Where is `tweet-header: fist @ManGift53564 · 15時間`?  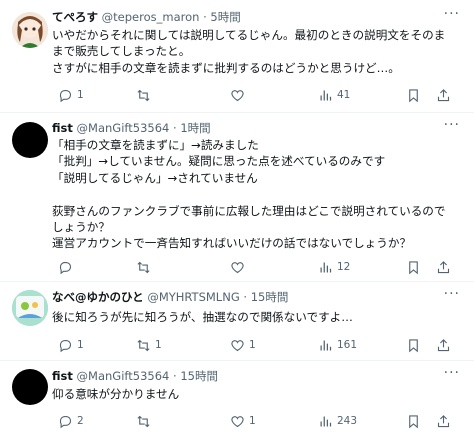 tweet-header: fist @ManGift53564 · 15時間 is located at coordinates (135, 376).